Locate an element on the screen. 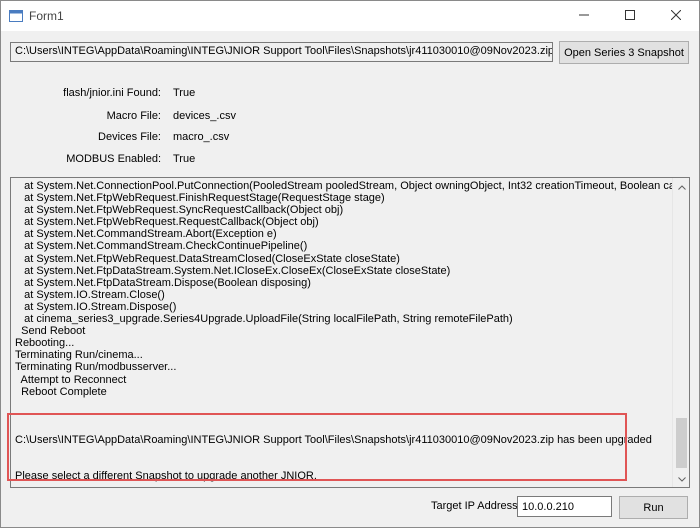 Image resolution: width=700 pixels, height=528 pixels. minimize-button is located at coordinates (584, 16).